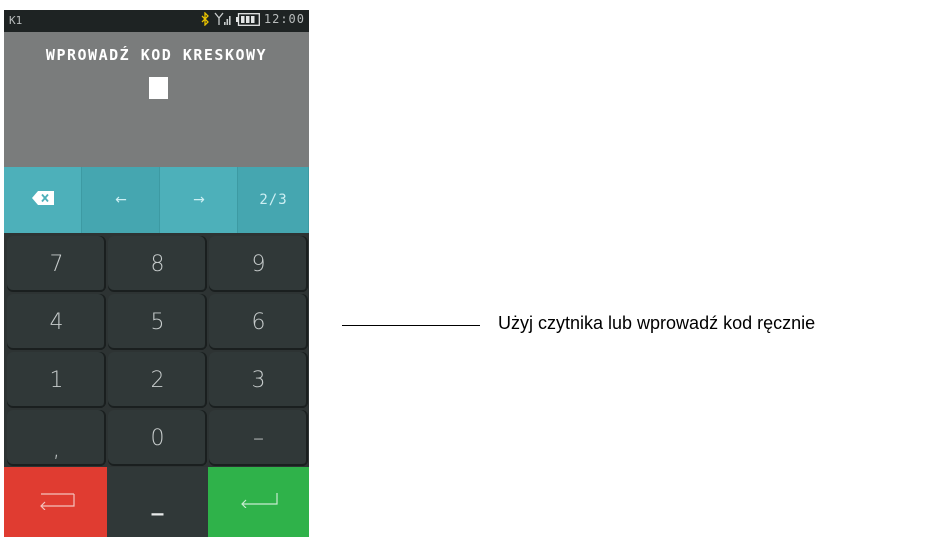  I want to click on key-4: 4, so click(56, 322).